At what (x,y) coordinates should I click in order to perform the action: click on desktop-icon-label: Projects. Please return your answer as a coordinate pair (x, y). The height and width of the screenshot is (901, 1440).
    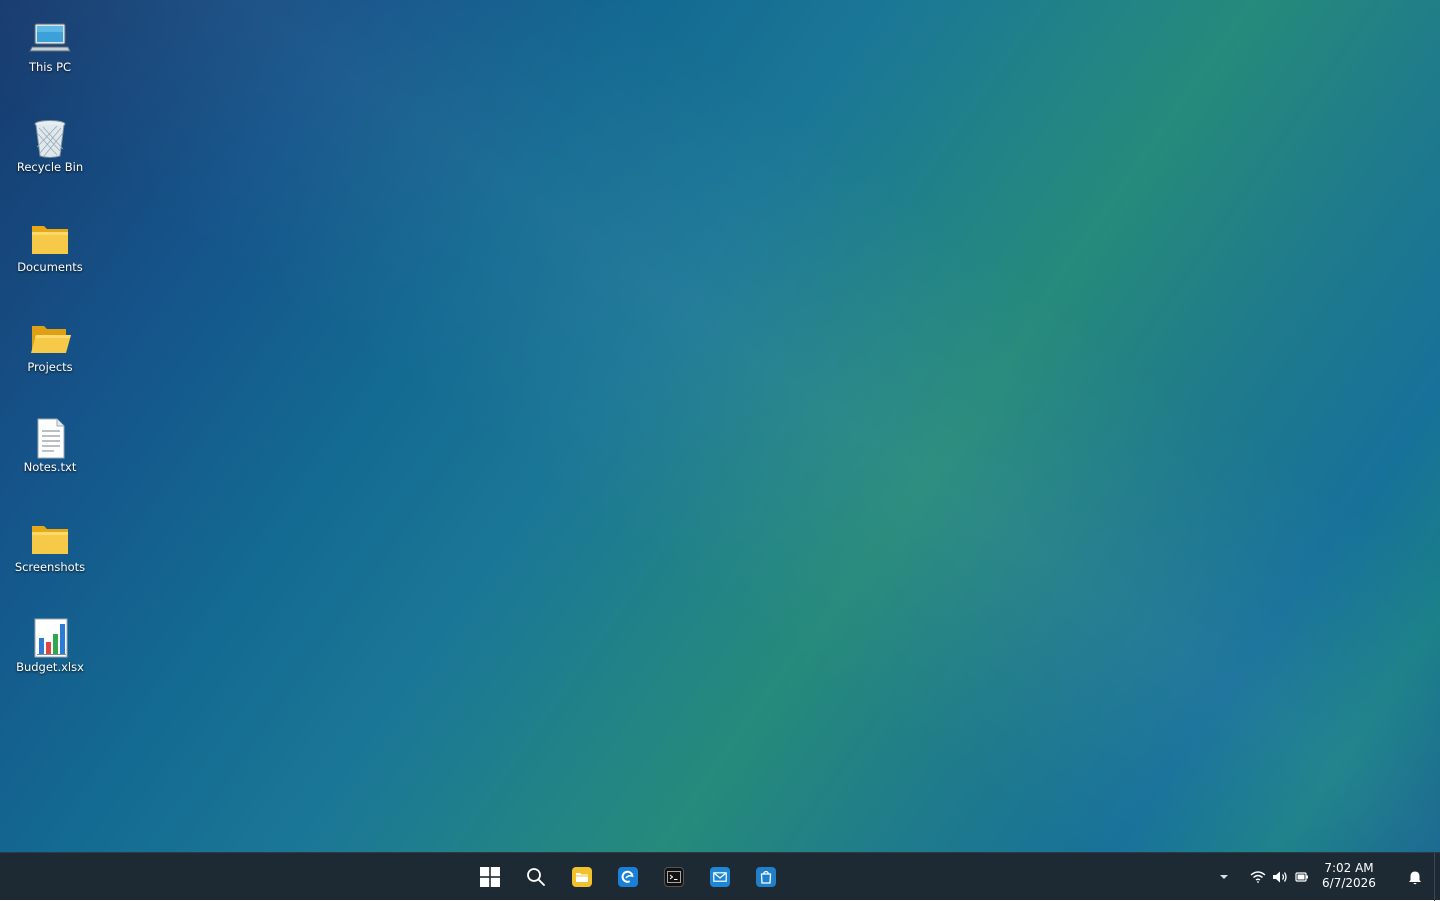
    Looking at the image, I should click on (50, 367).